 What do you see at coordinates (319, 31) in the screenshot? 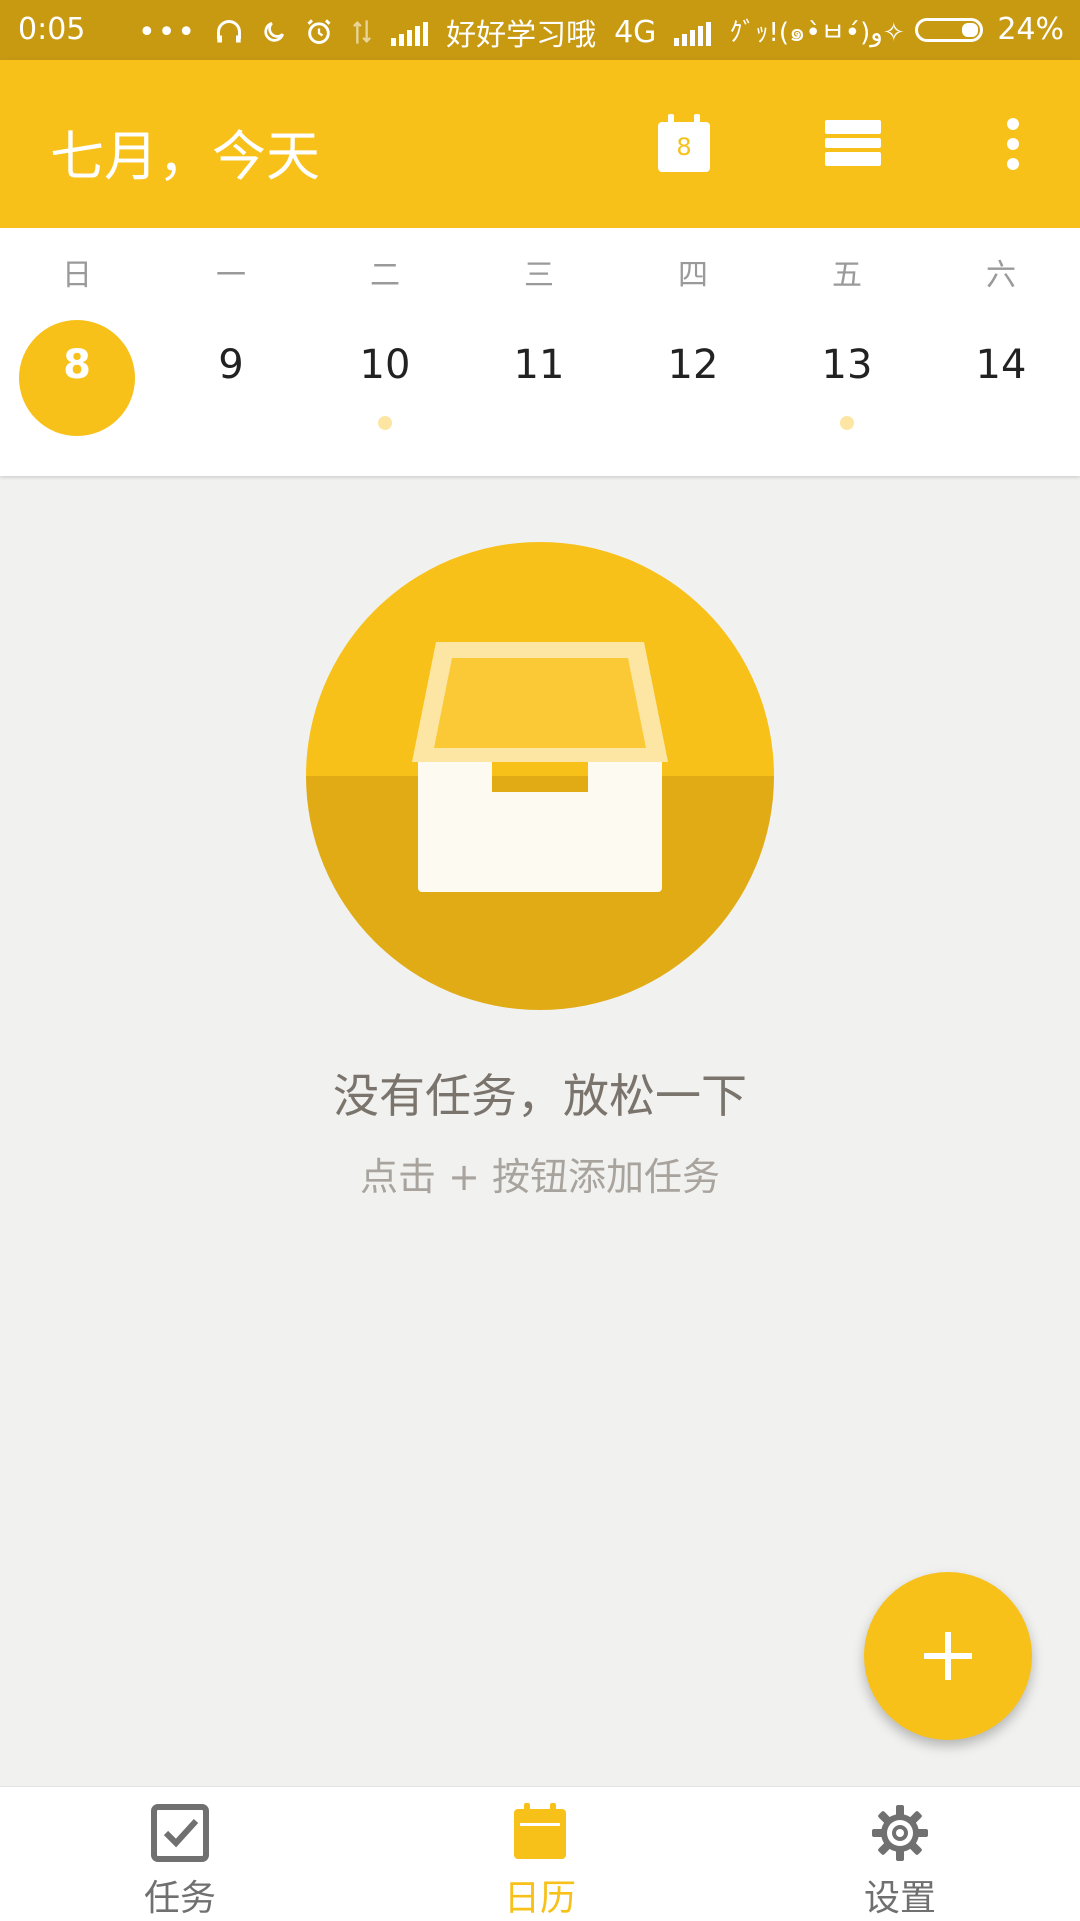
I see `alarm-icon` at bounding box center [319, 31].